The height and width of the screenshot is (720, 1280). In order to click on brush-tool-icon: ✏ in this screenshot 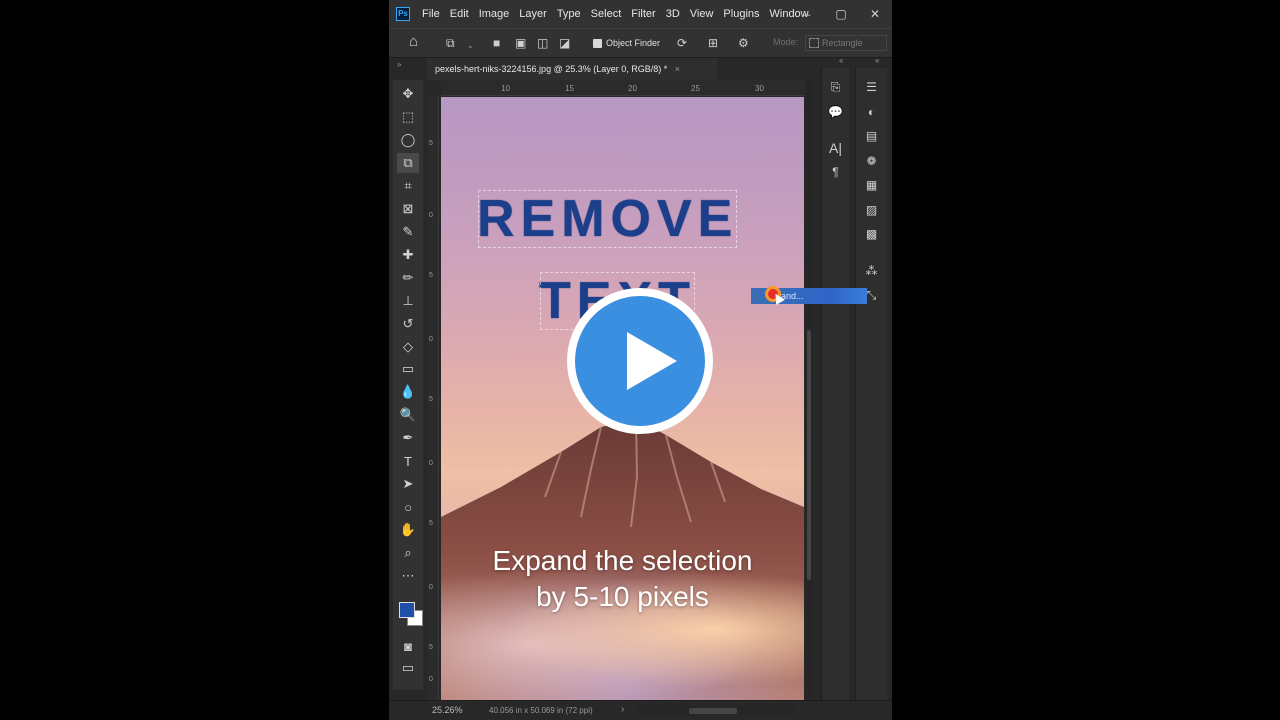, I will do `click(408, 278)`.